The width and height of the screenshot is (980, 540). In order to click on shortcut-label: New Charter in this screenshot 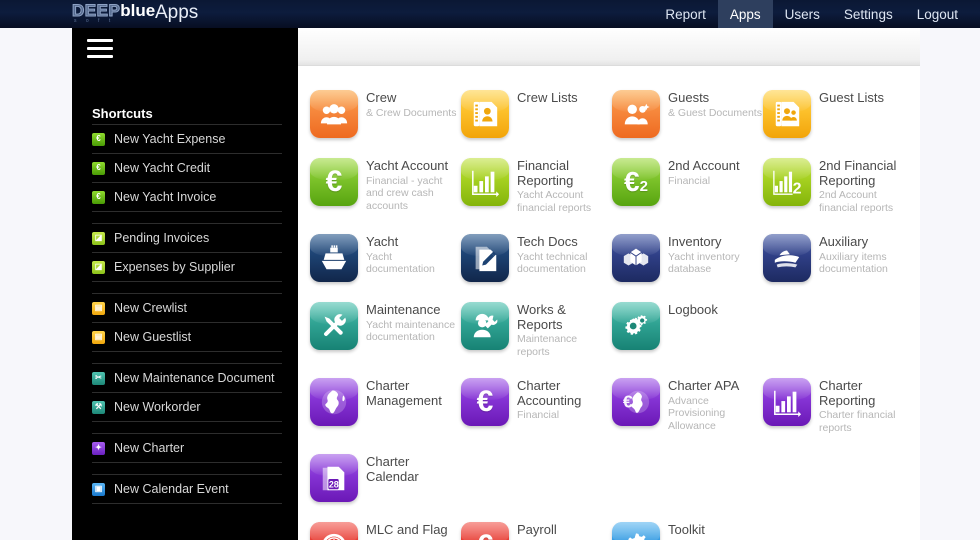, I will do `click(149, 448)`.